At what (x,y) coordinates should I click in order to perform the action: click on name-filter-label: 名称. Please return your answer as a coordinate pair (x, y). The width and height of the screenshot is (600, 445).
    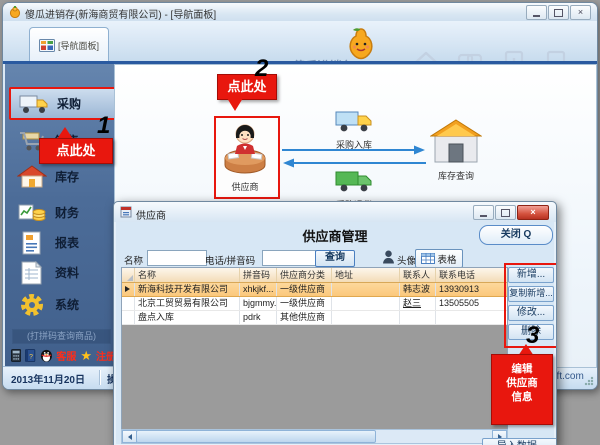
    Looking at the image, I should click on (134, 261).